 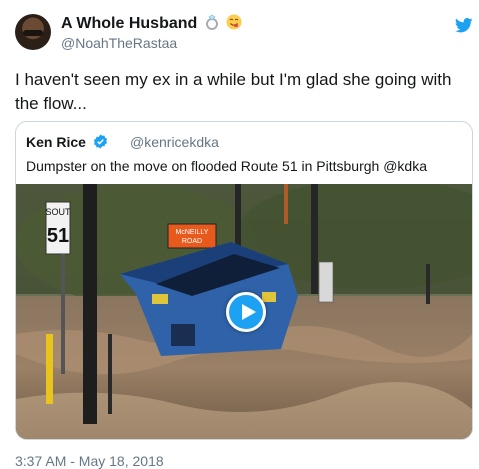 I want to click on verified-badge-icon, so click(x=100, y=141).